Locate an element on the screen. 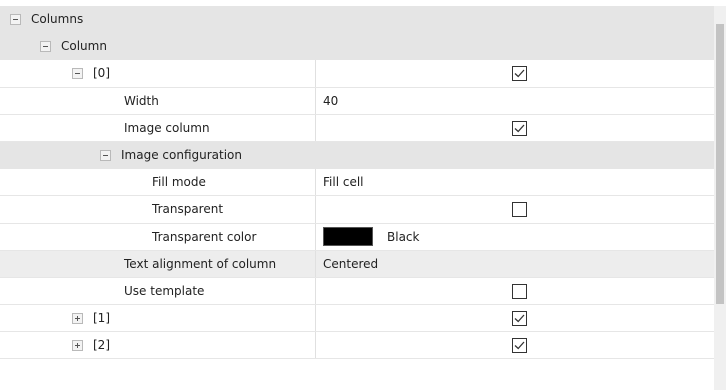 The height and width of the screenshot is (390, 726). category-row-columns: Columns is located at coordinates (357, 20).